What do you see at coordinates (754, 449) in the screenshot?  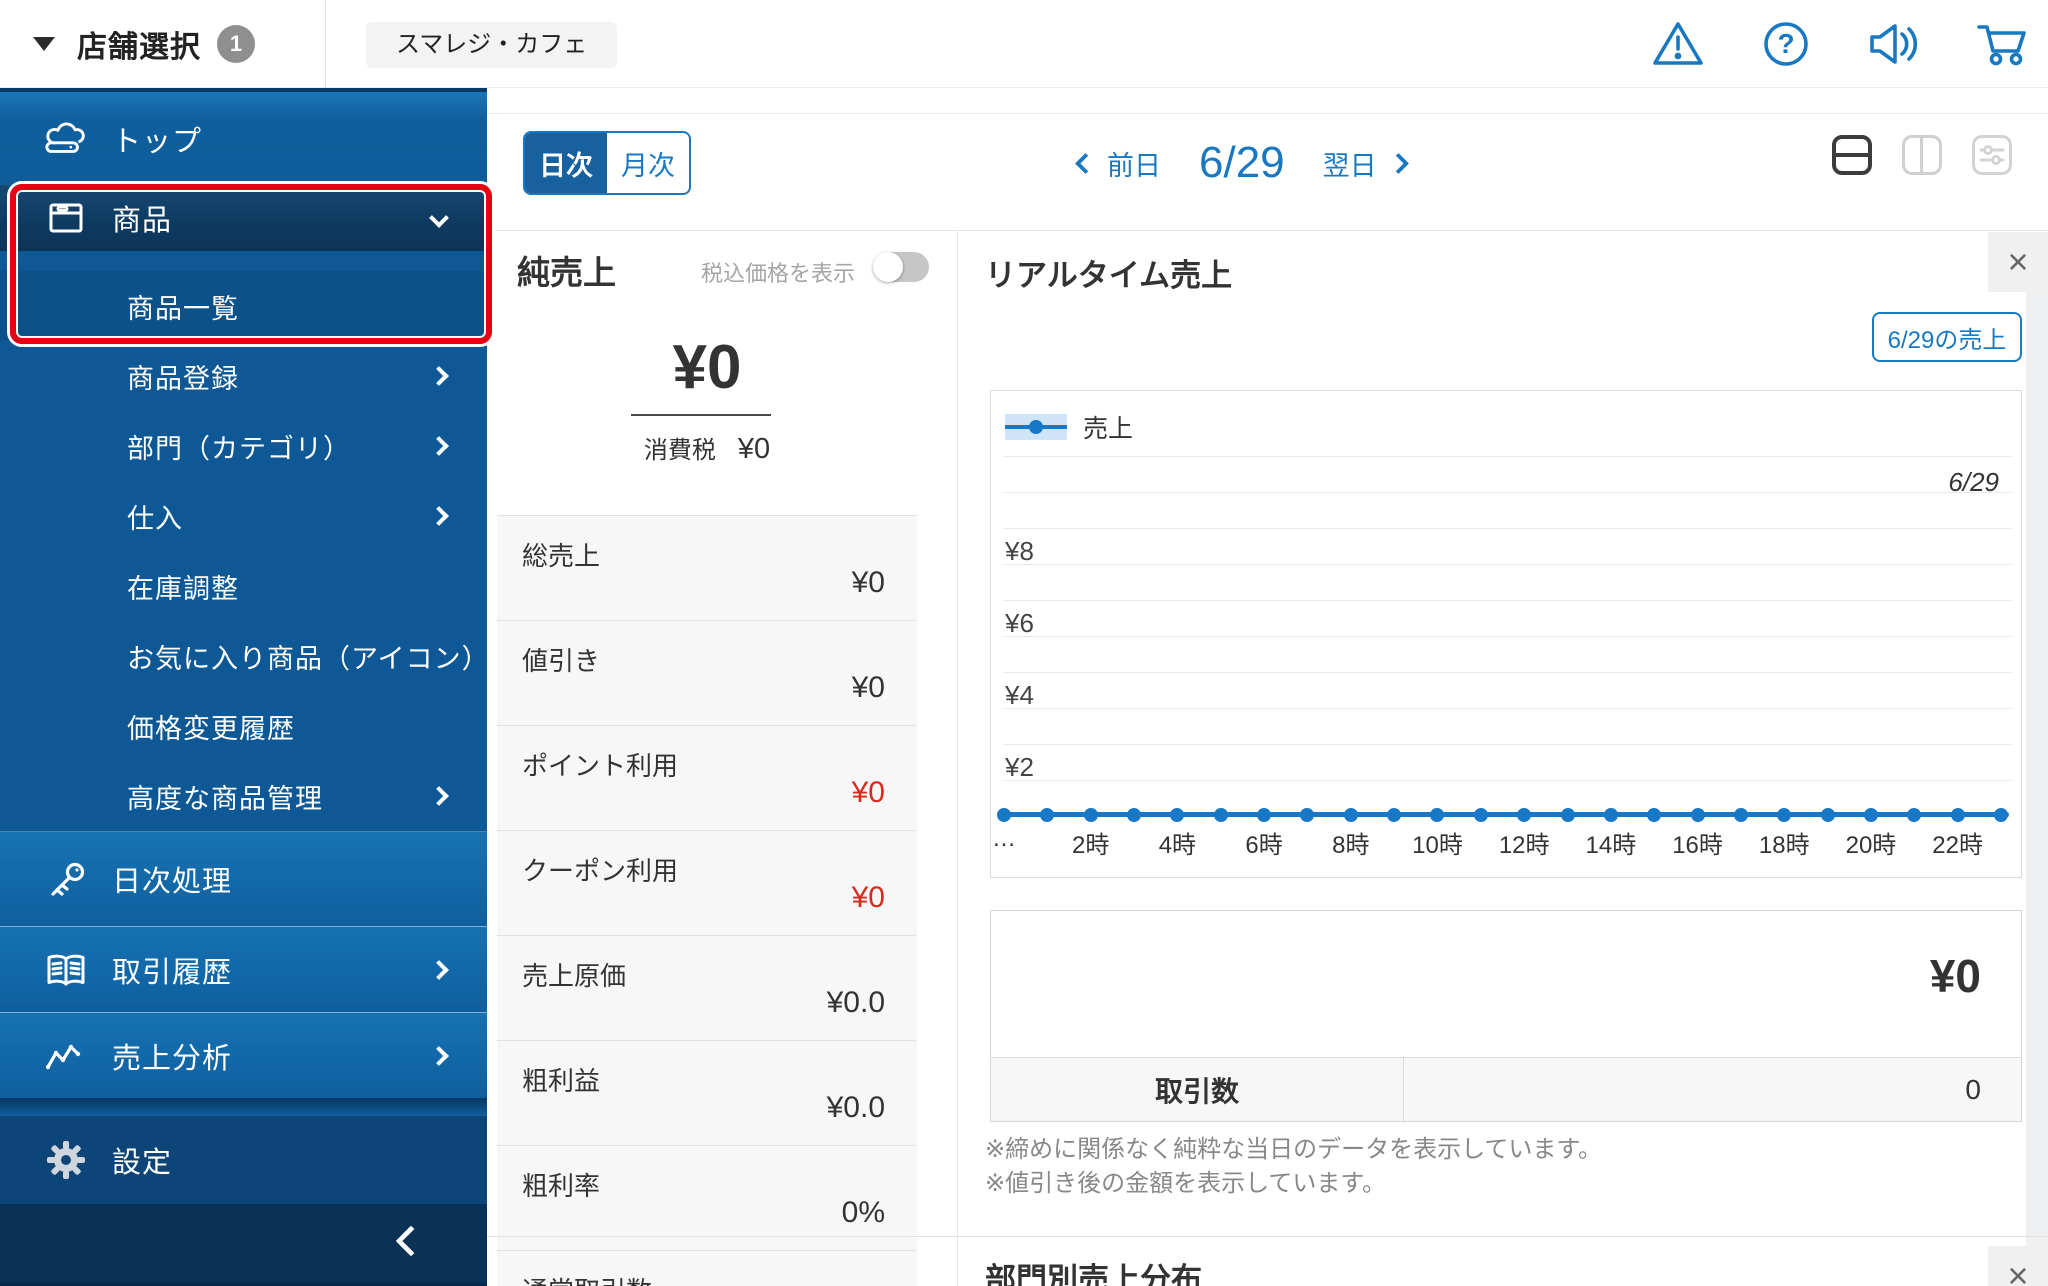 I see `tax-amount: ¥0` at bounding box center [754, 449].